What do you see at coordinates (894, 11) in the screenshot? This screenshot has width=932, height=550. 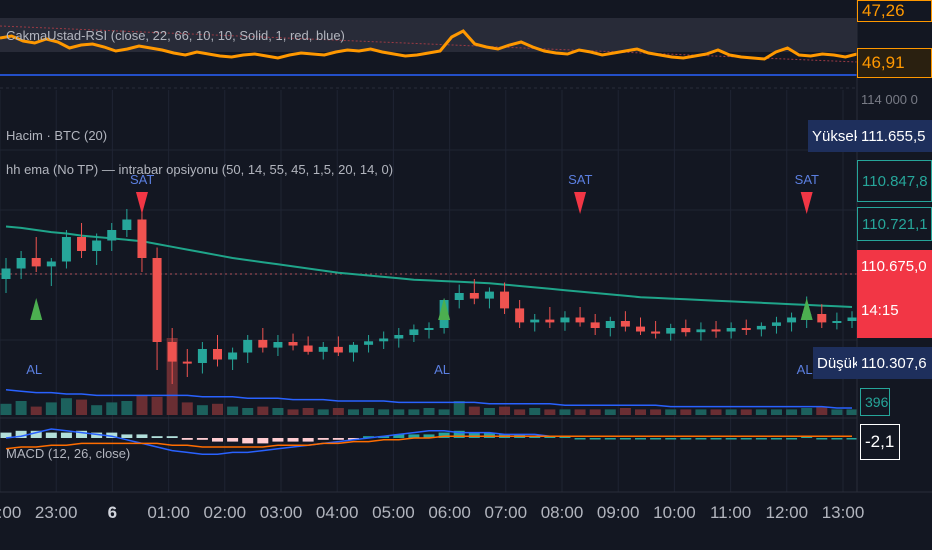 I see `rsi-value-upper: 47,26` at bounding box center [894, 11].